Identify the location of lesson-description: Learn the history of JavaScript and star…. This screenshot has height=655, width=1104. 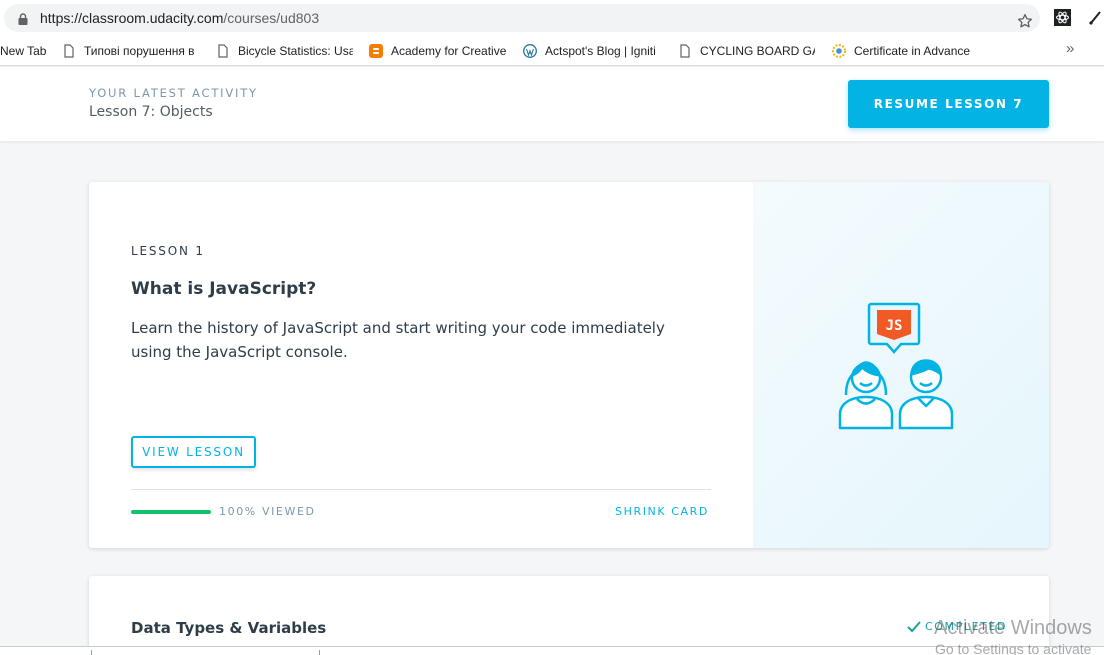
(398, 340).